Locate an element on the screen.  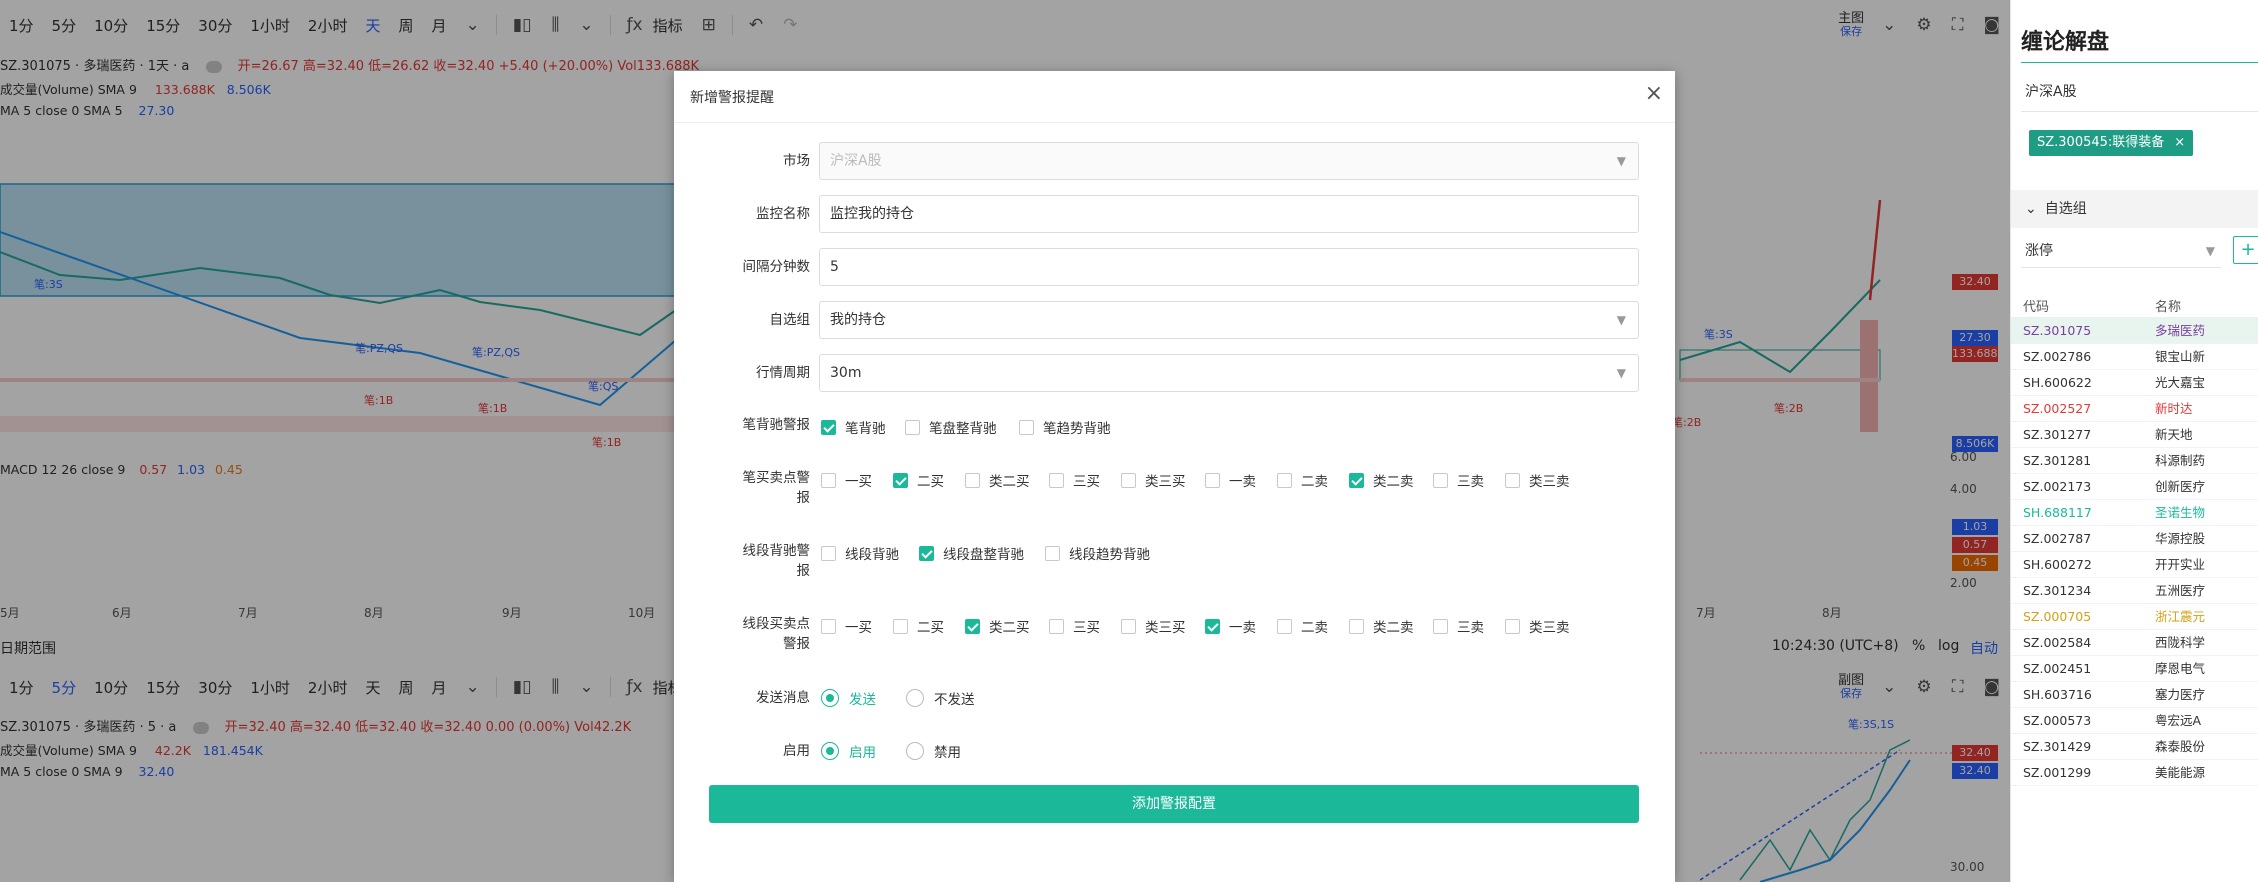
stock-row: SZ.301281 科源制药 is located at coordinates (2134, 461).